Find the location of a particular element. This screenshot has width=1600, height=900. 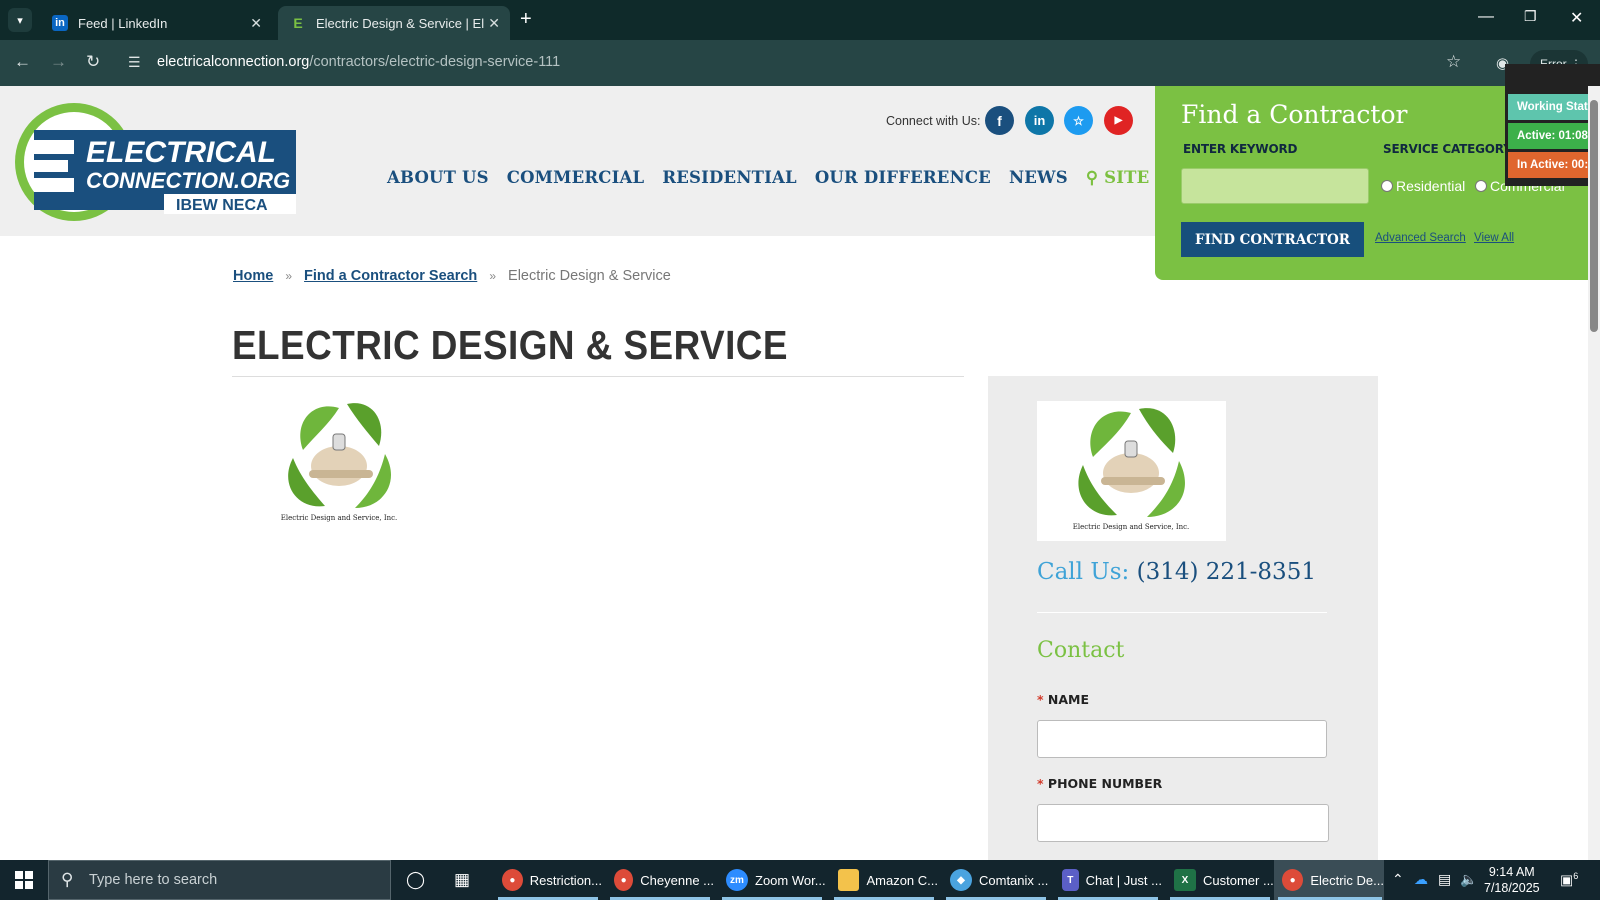

call-us: Call Us: (314) 221-8351 is located at coordinates (1176, 572).